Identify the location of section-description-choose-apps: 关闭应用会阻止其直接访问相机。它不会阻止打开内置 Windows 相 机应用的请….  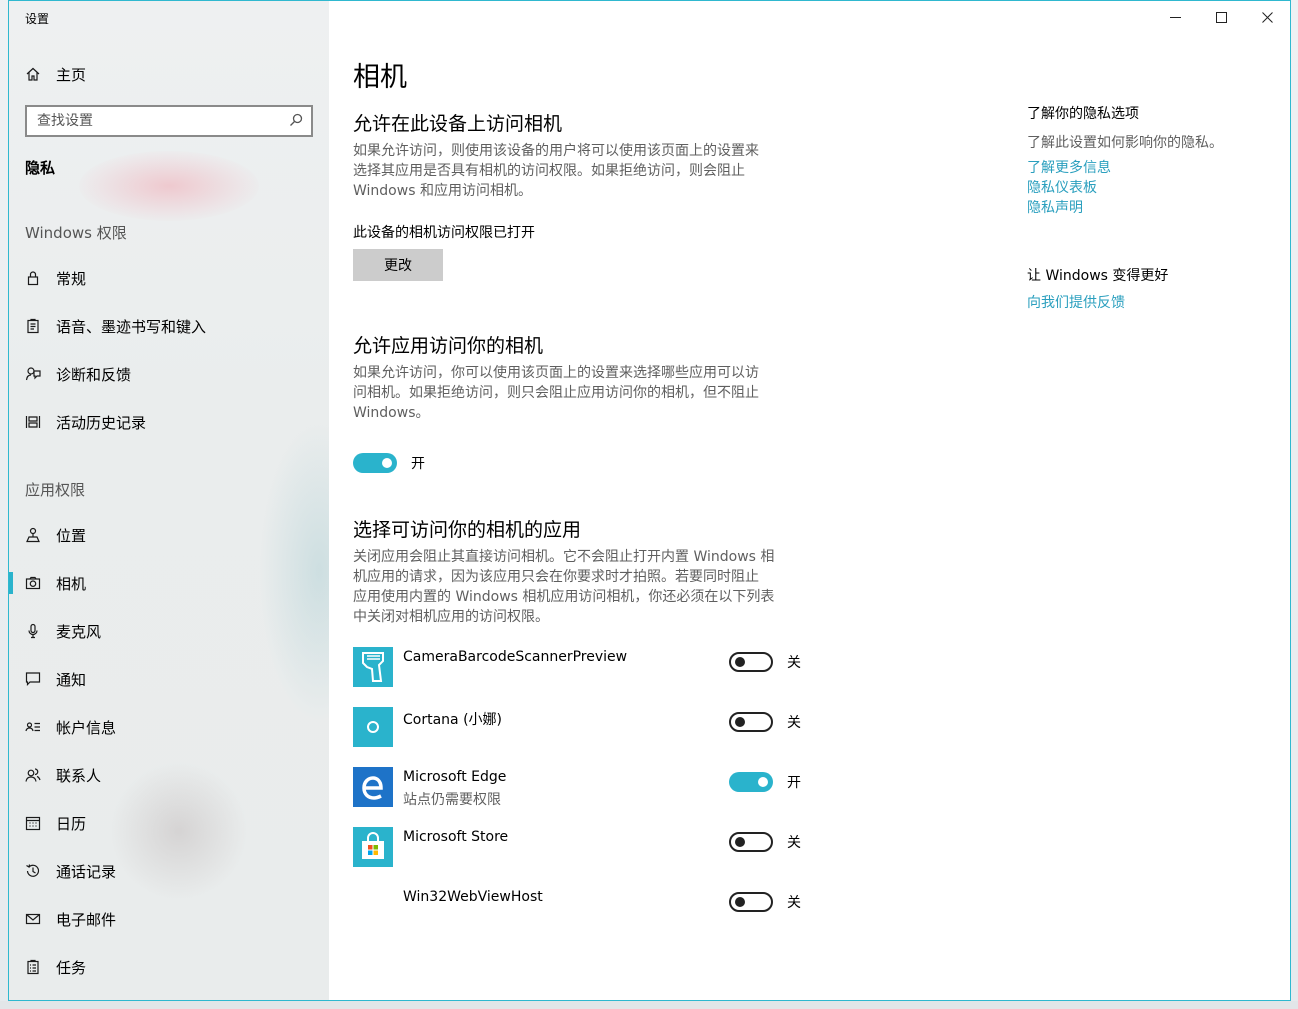
(578, 587).